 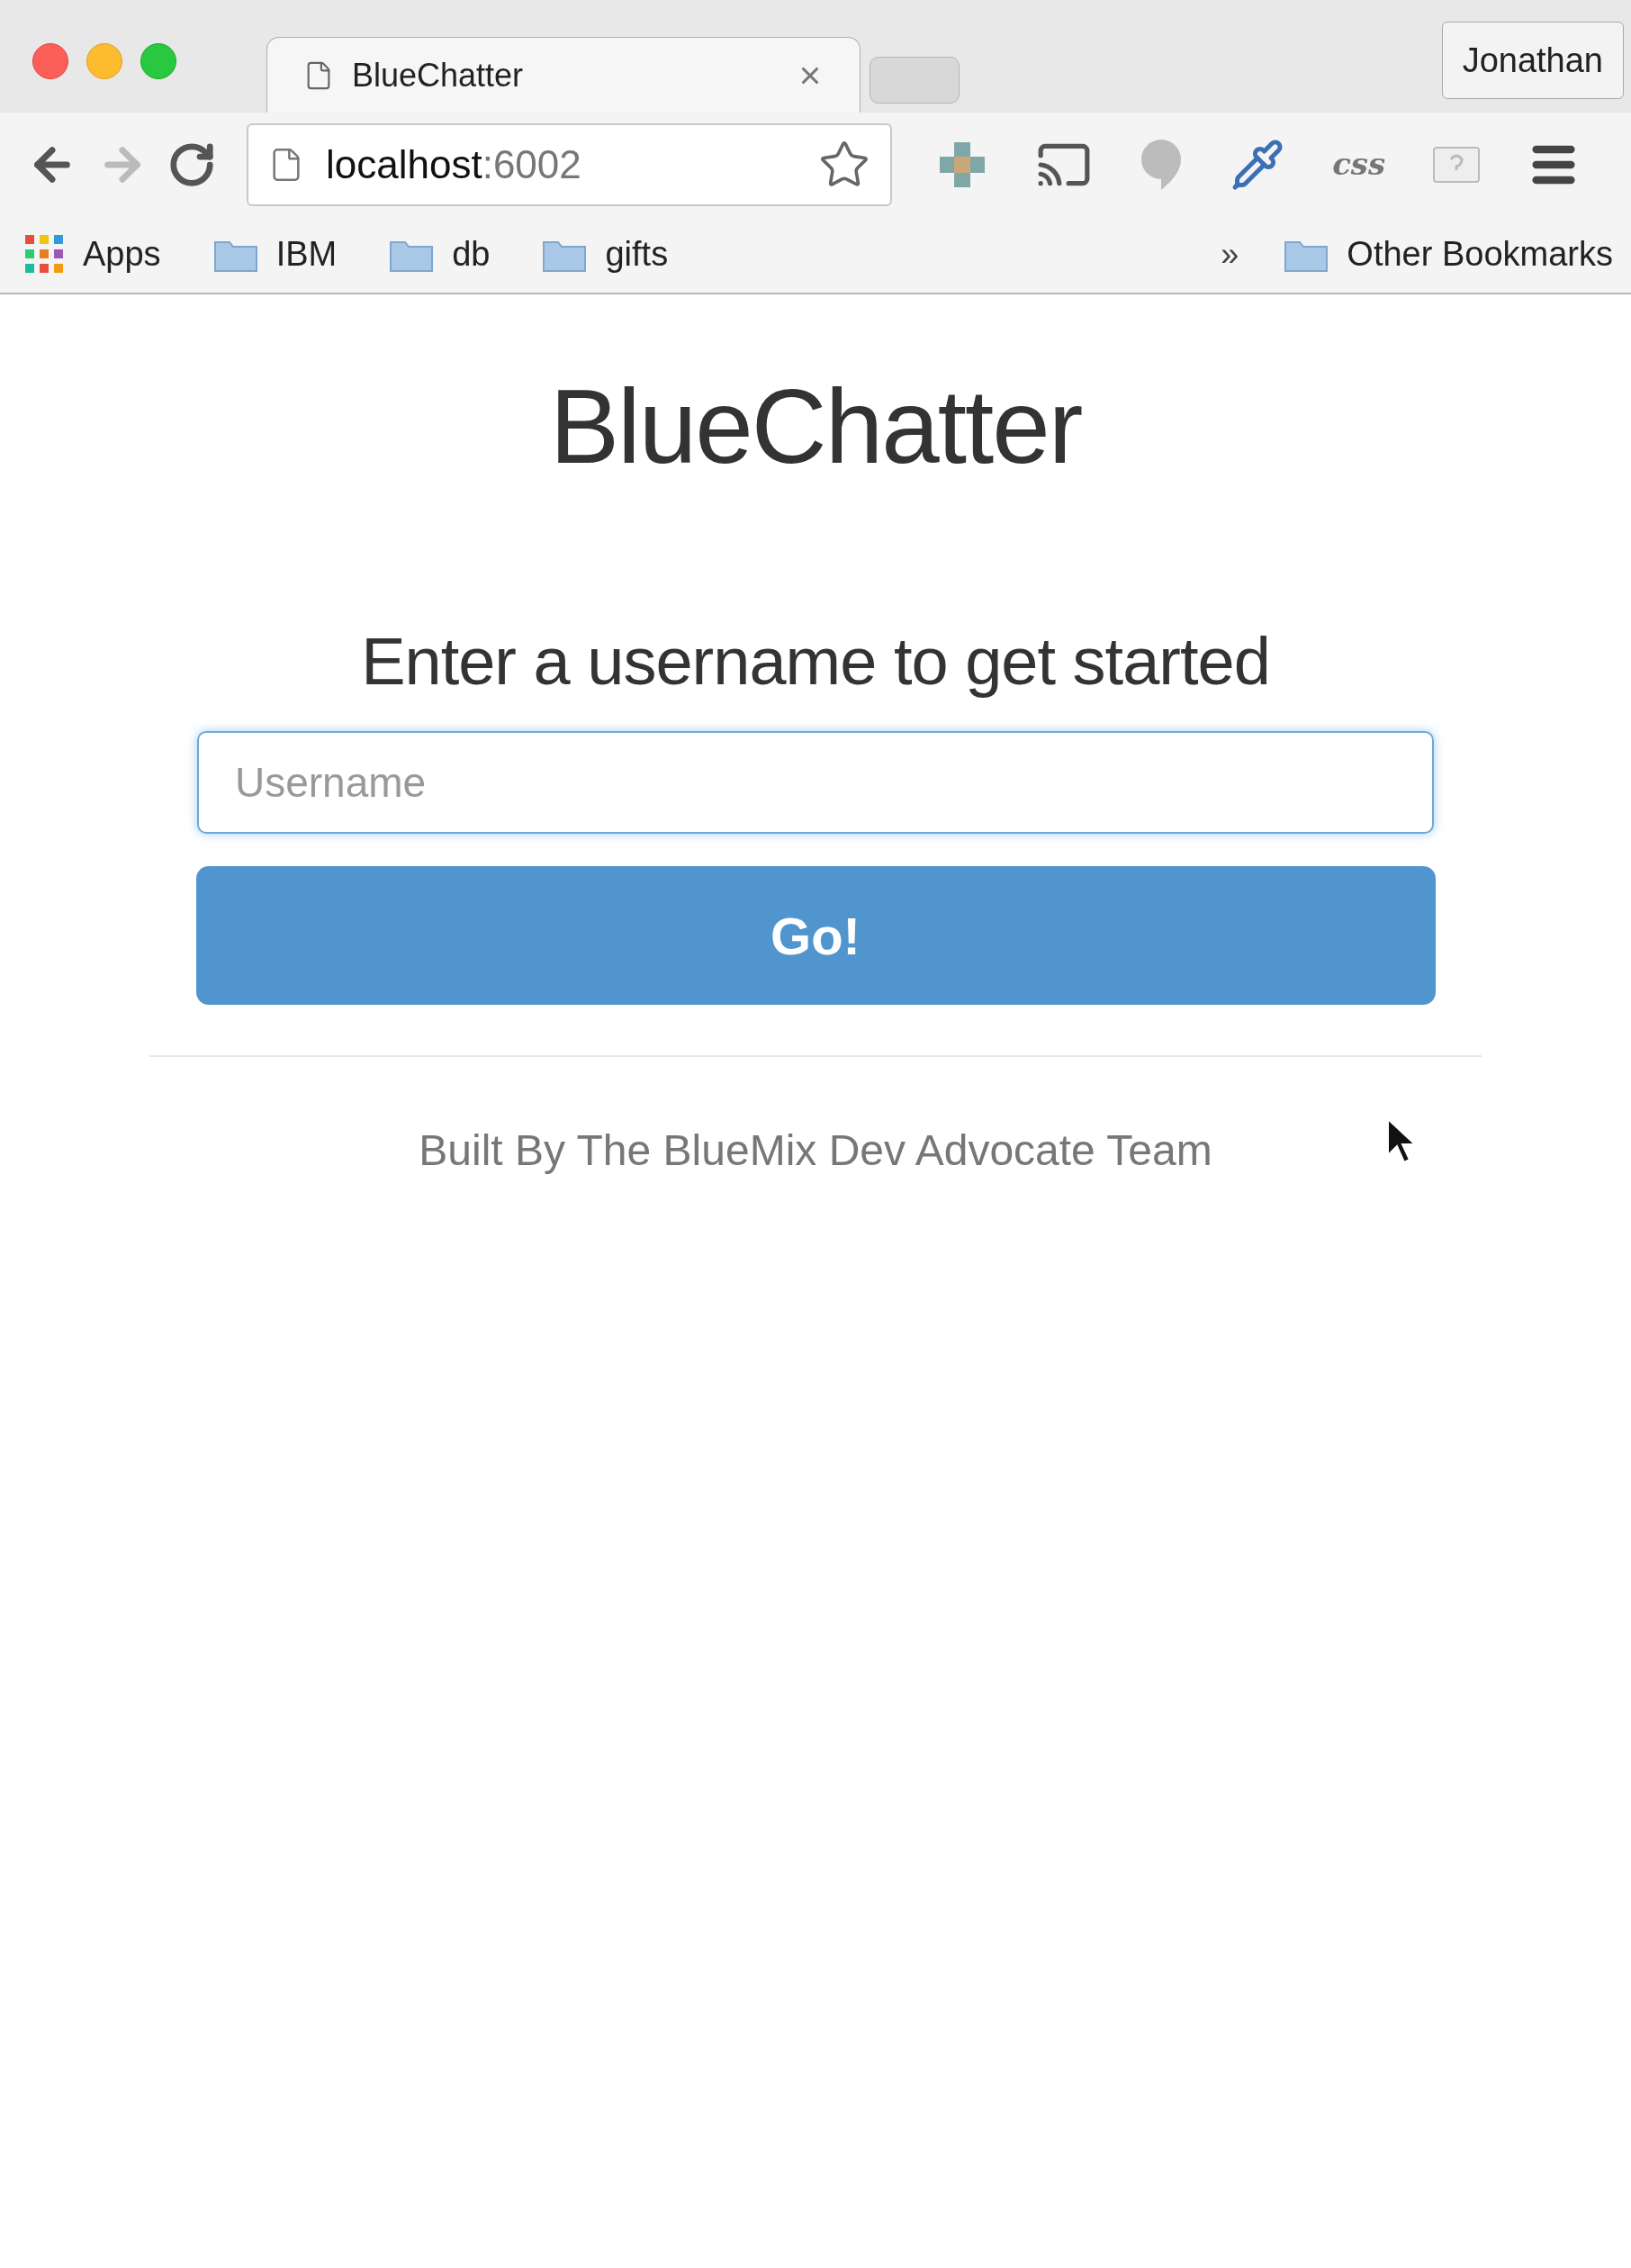 I want to click on maximize-window-button, so click(x=158, y=61).